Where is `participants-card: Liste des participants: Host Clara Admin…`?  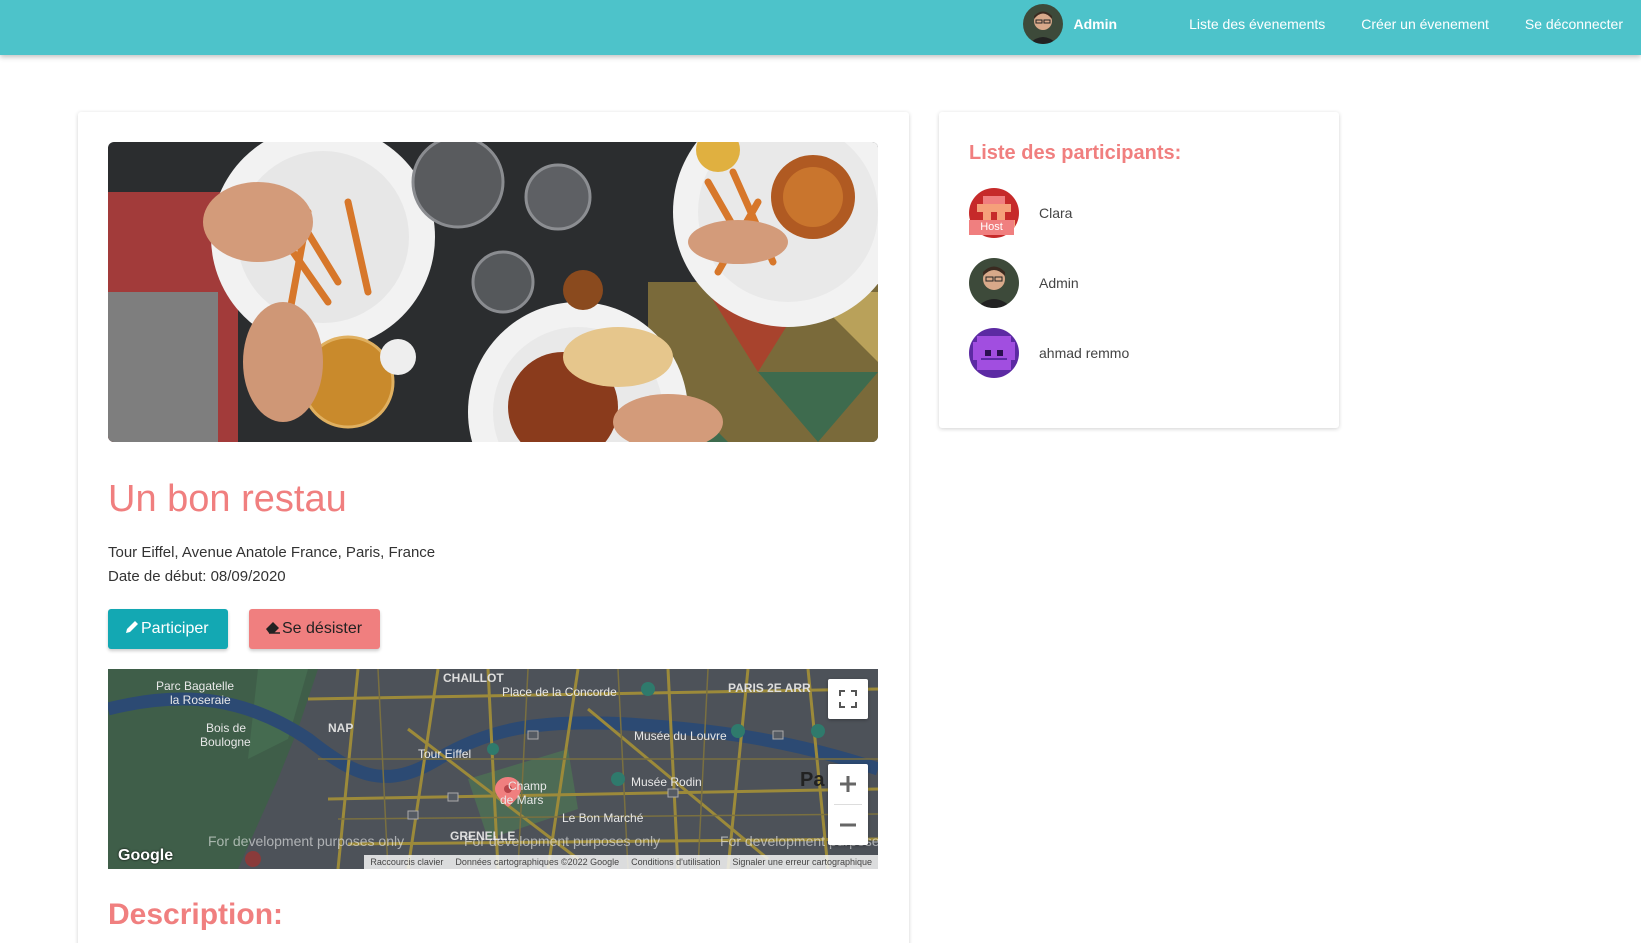
participants-card: Liste des participants: Host Clara Admin… is located at coordinates (1139, 270).